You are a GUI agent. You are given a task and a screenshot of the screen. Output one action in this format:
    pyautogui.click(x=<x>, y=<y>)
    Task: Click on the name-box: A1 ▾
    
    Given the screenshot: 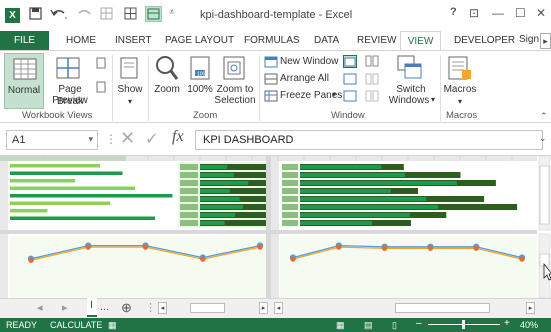 What is the action you would take?
    pyautogui.click(x=52, y=140)
    